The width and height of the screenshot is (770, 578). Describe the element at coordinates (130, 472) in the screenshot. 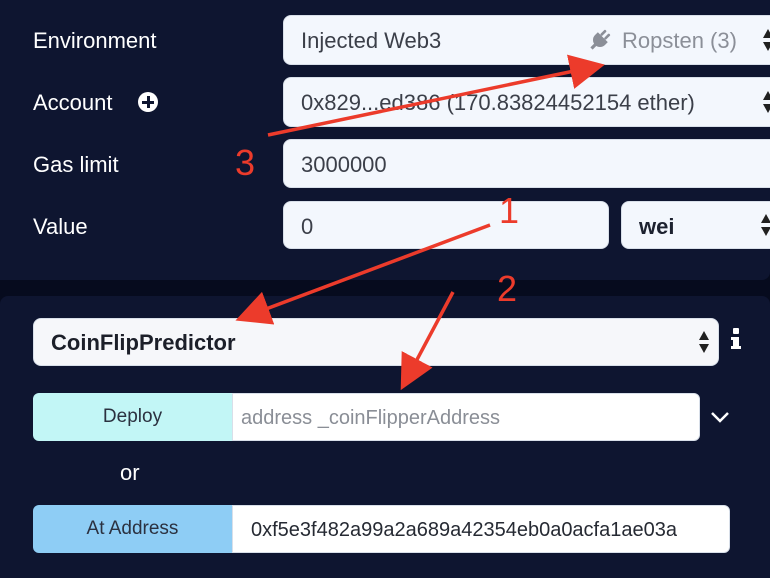

I see `or-text: or` at that location.